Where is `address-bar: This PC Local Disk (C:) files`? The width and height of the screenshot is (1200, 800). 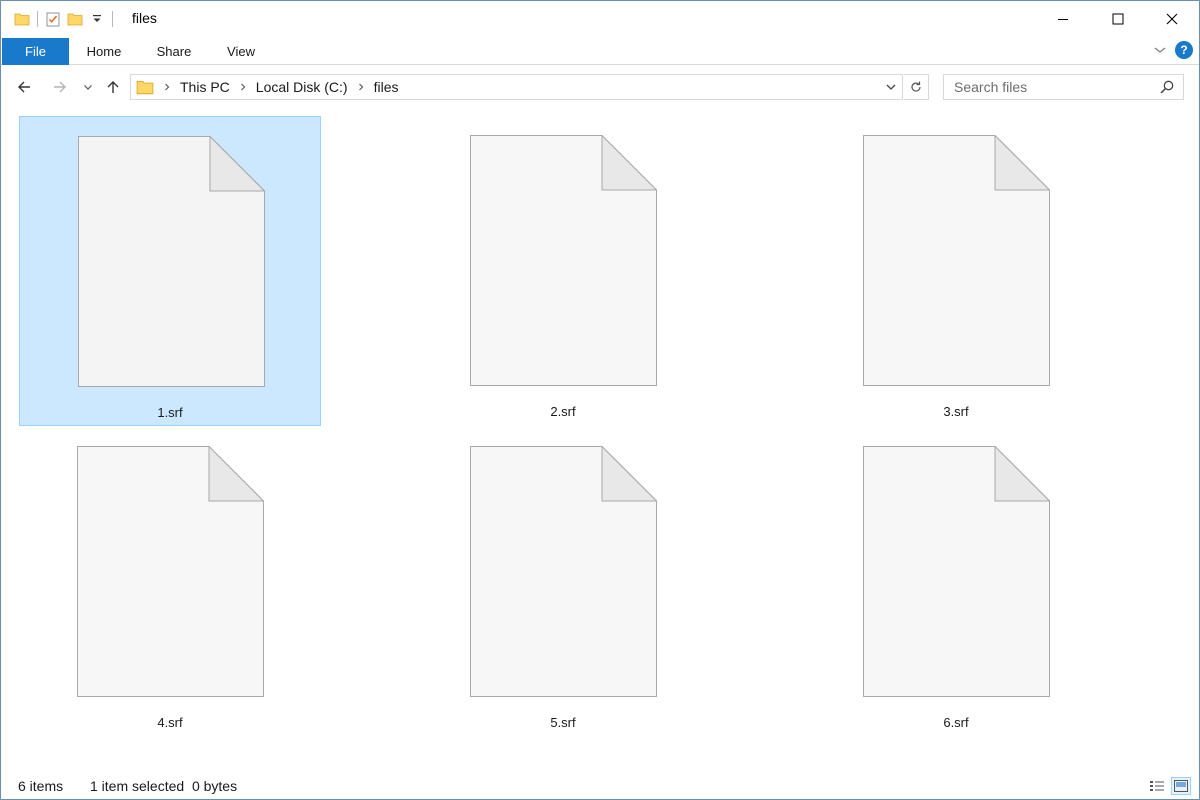
address-bar: This PC Local Disk (C:) files is located at coordinates (516, 87).